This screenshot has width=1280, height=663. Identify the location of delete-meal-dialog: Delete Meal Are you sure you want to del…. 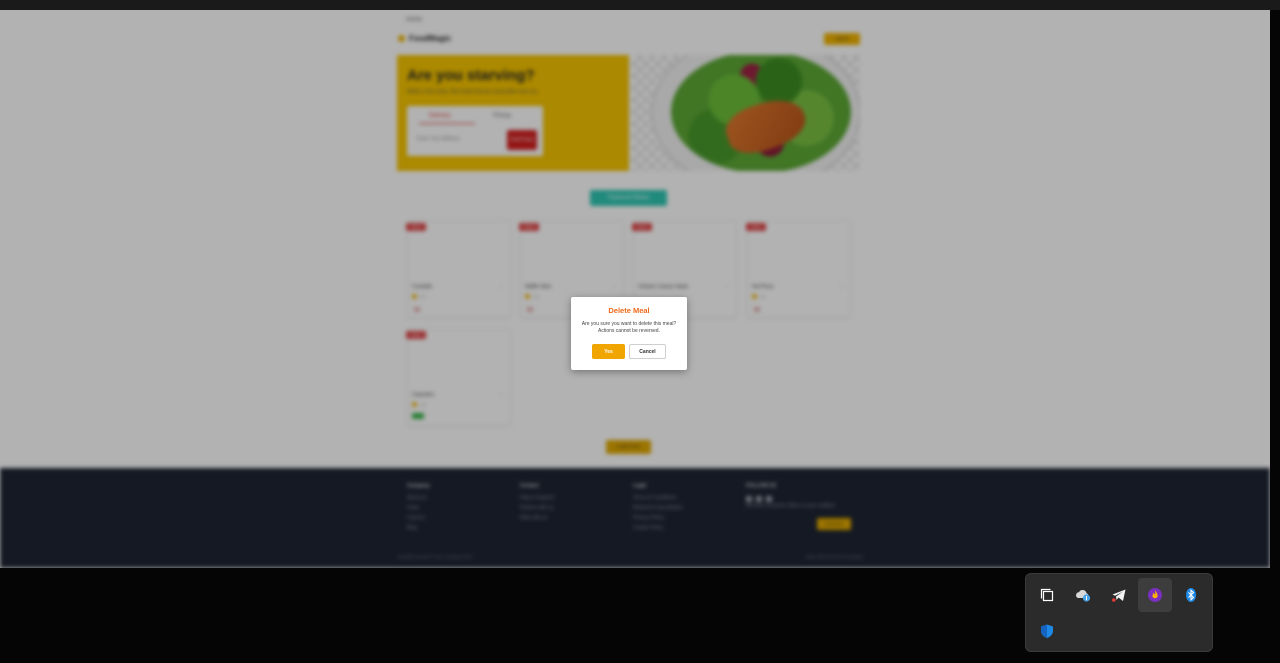
(629, 333).